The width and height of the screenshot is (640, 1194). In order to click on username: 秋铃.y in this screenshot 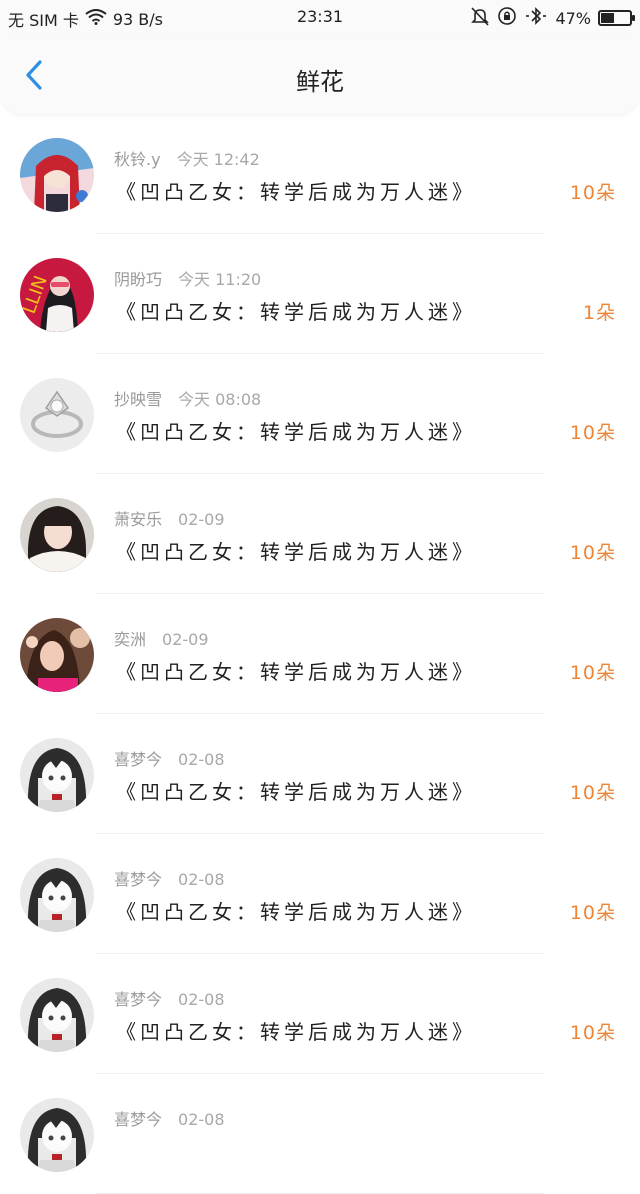, I will do `click(137, 159)`.